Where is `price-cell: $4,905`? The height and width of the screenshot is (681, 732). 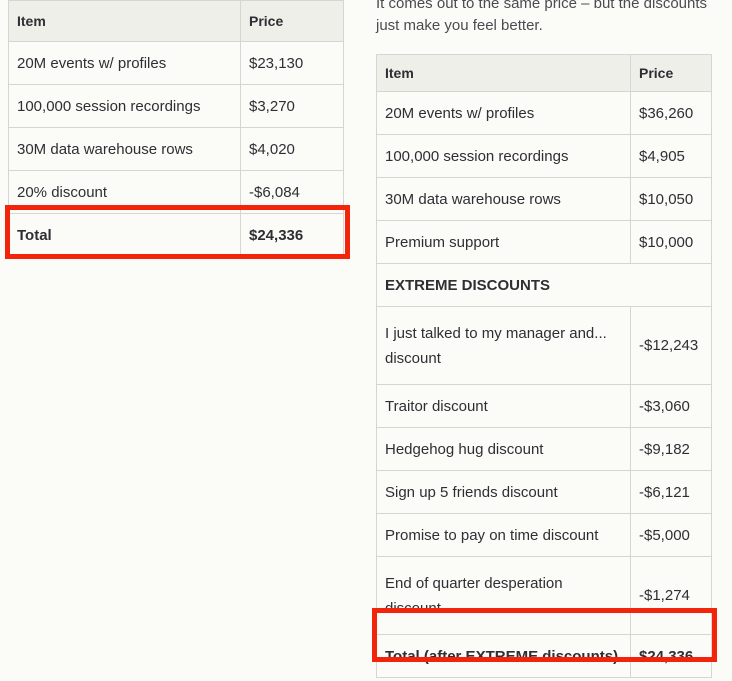
price-cell: $4,905 is located at coordinates (671, 156).